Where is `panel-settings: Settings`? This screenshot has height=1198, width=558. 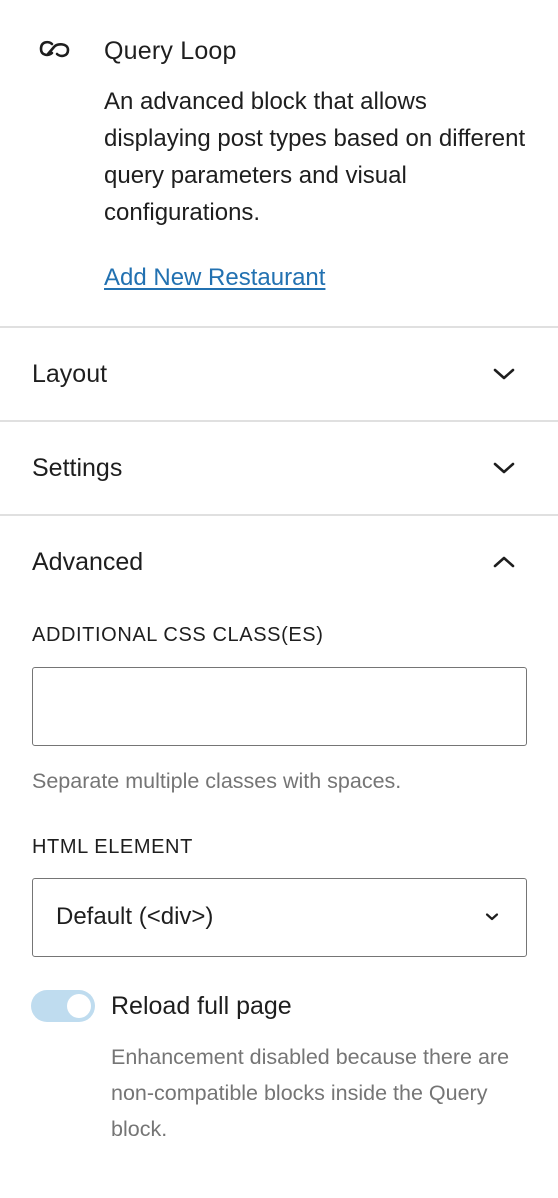 panel-settings: Settings is located at coordinates (279, 467).